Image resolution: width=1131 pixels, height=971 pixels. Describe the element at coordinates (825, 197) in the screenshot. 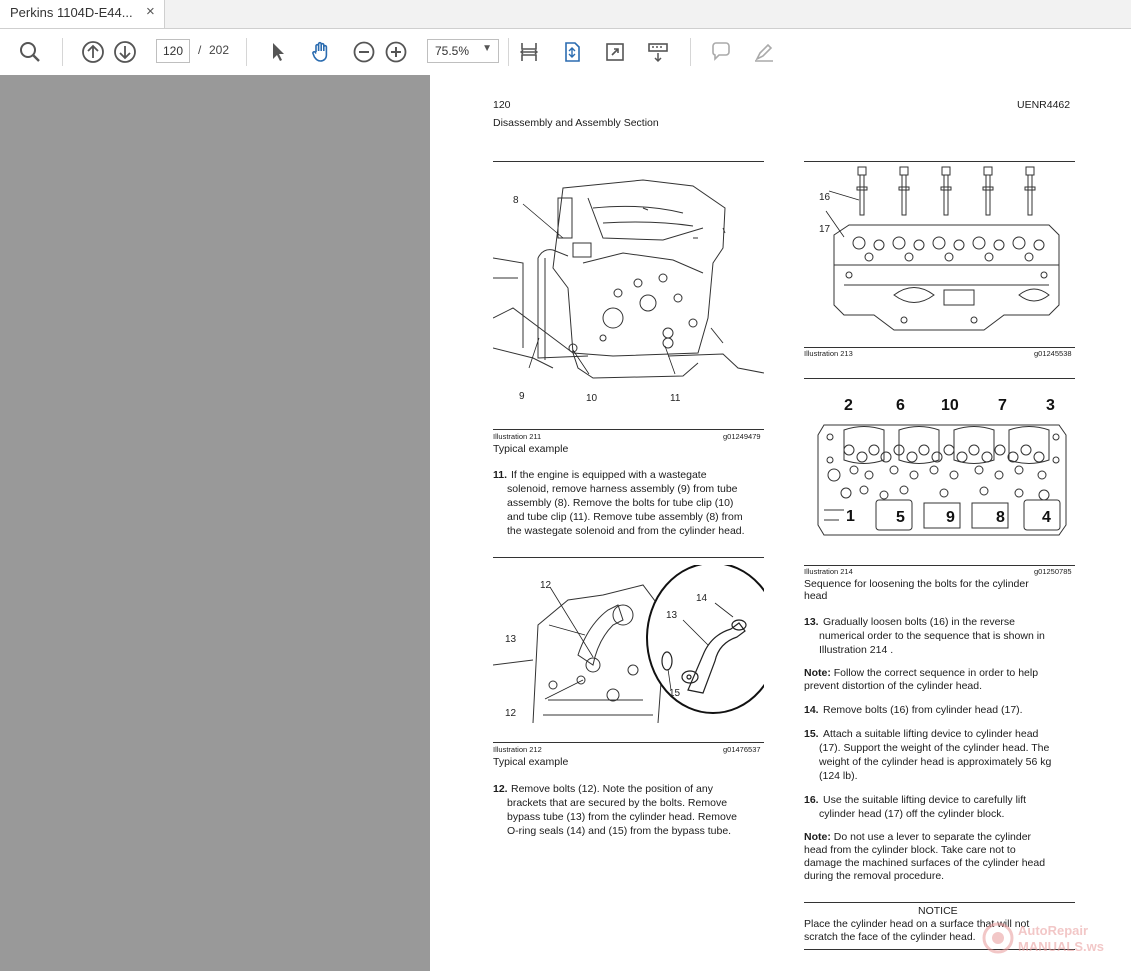

I see `callout-16: 16` at that location.